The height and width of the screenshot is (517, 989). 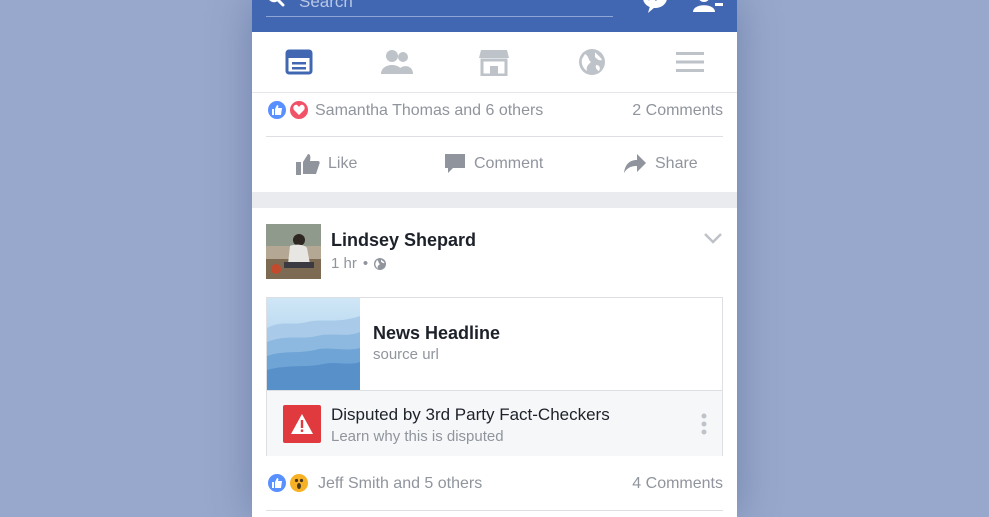 I want to click on hamburger-menu-icon, so click(x=690, y=62).